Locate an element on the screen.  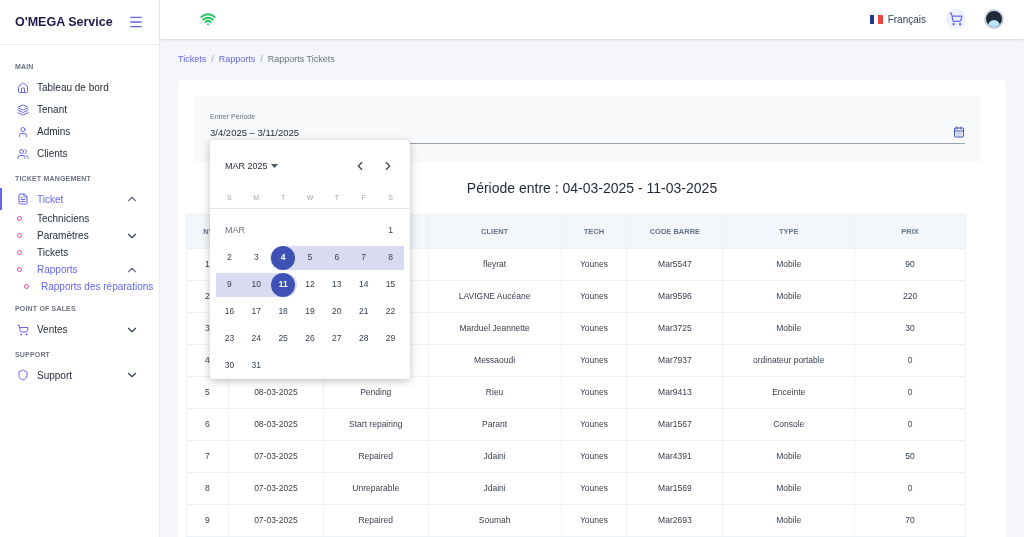
avatar is located at coordinates (994, 19).